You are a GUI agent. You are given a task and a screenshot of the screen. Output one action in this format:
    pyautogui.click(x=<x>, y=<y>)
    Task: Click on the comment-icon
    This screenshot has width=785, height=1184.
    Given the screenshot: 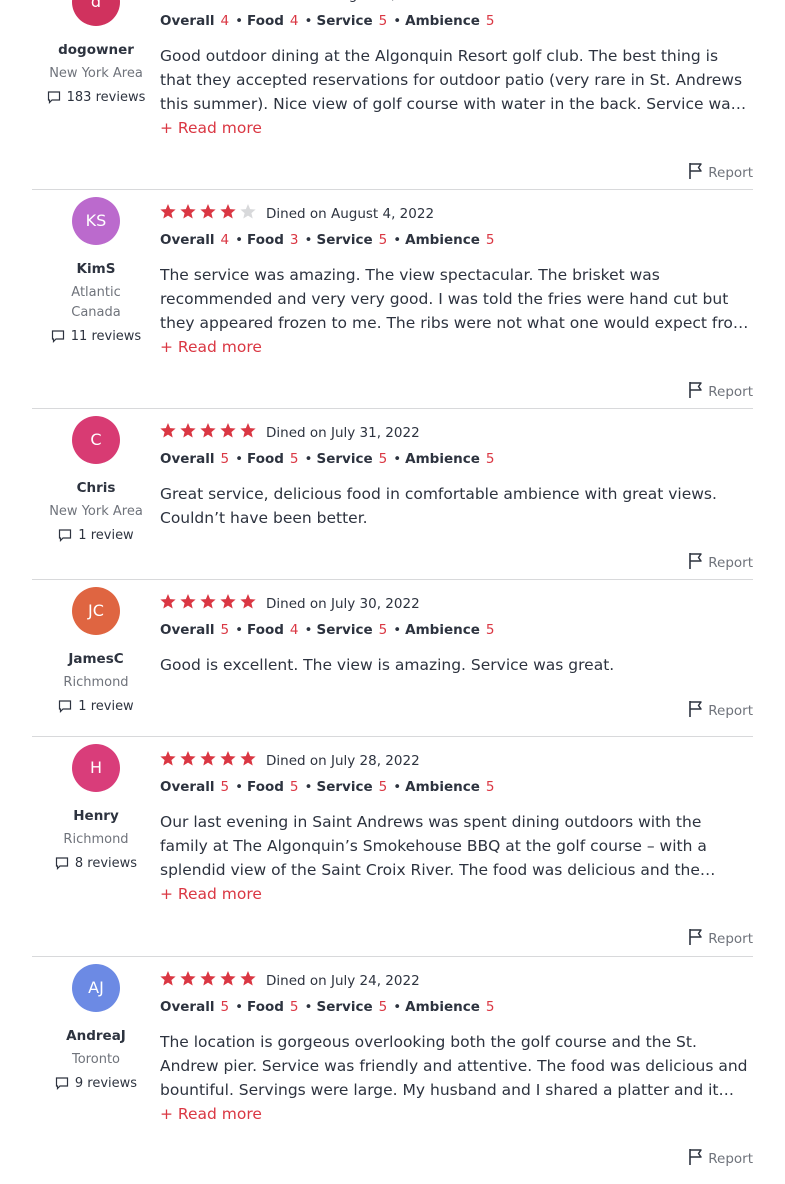 What is the action you would take?
    pyautogui.click(x=54, y=100)
    